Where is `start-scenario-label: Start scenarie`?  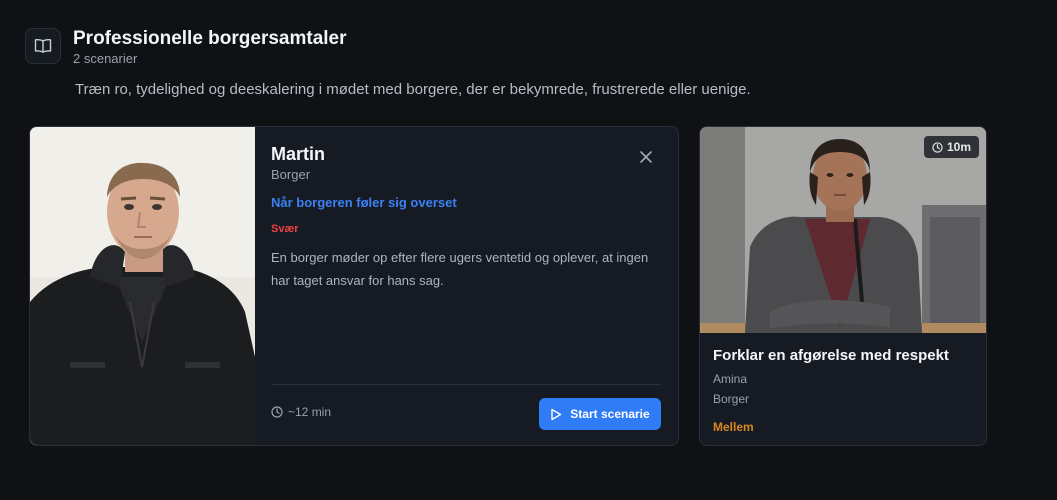 start-scenario-label: Start scenarie is located at coordinates (610, 414).